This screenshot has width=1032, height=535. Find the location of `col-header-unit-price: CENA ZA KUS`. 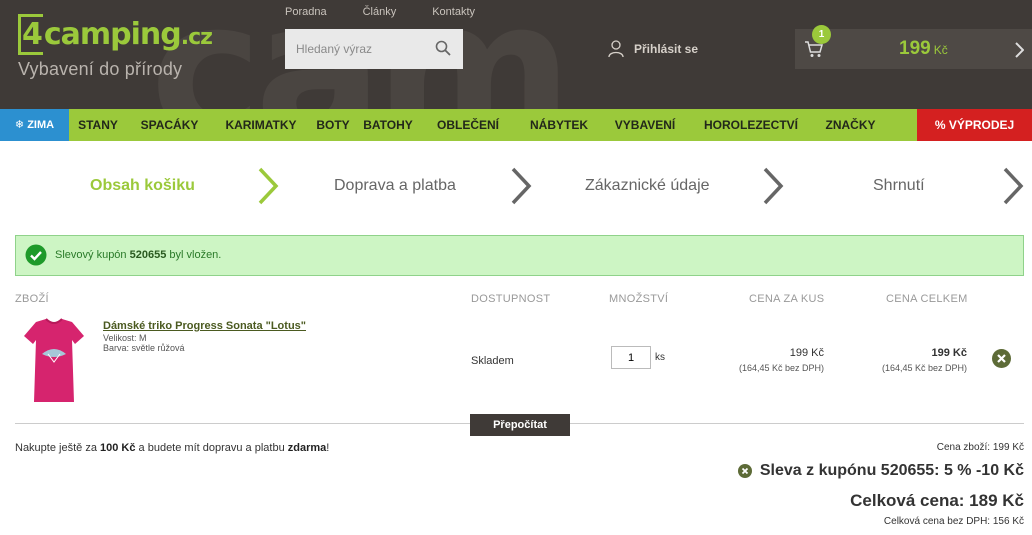

col-header-unit-price: CENA ZA KUS is located at coordinates (787, 299).